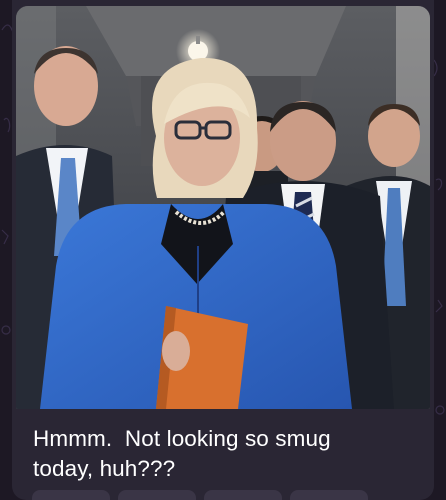  What do you see at coordinates (182, 453) in the screenshot?
I see `message-caption: Hmmm. Not looking so smug today, huh???` at bounding box center [182, 453].